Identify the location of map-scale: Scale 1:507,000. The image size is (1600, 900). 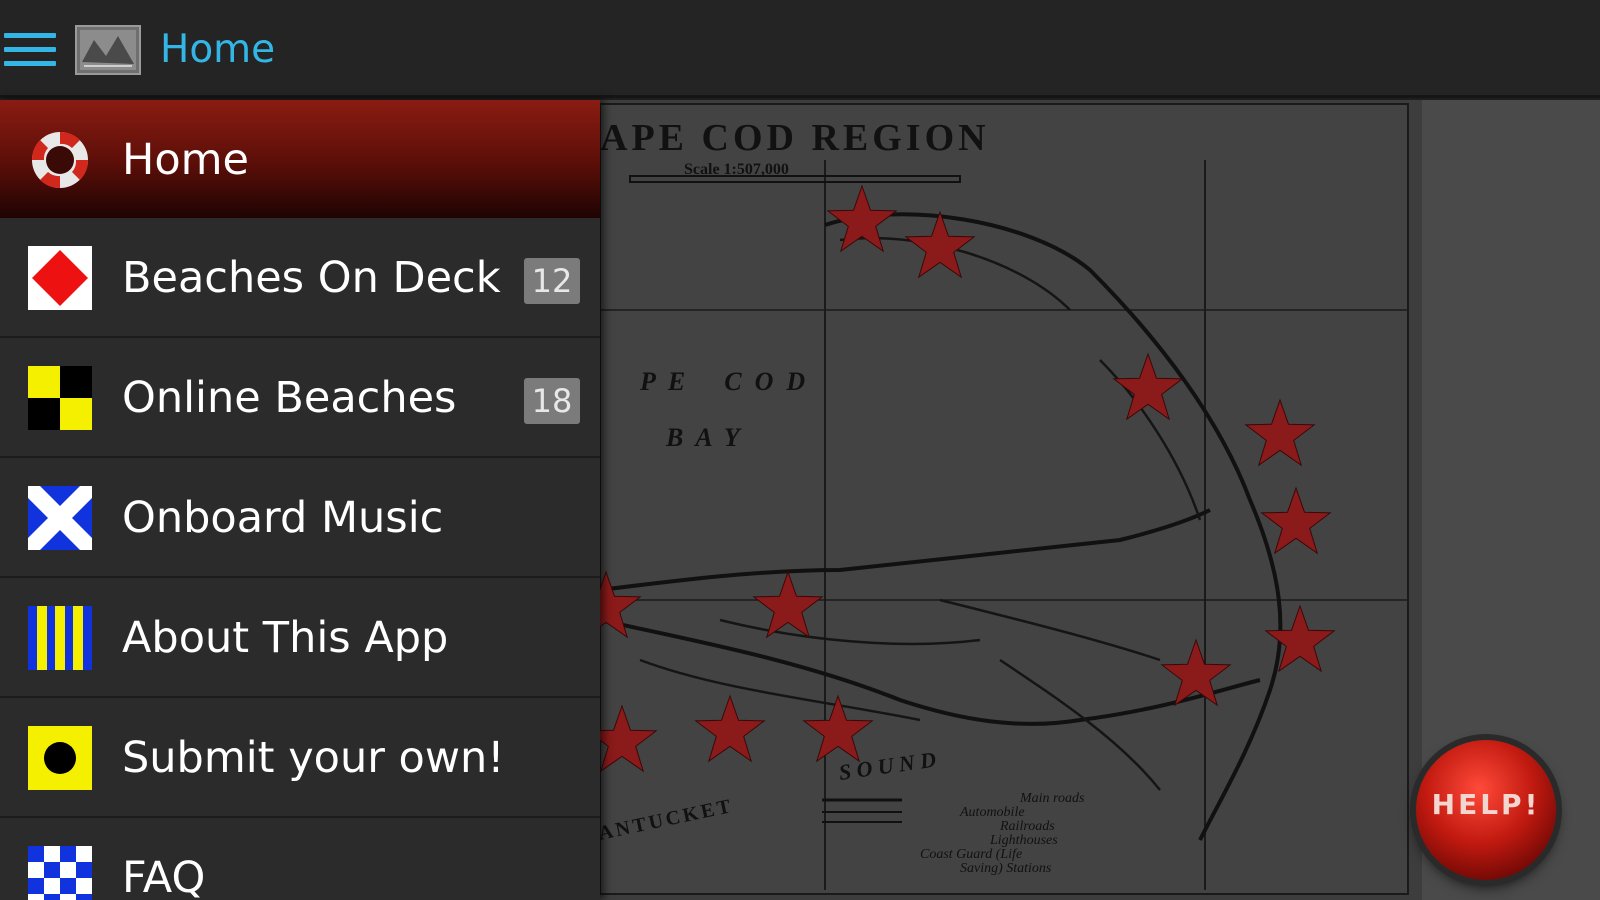
(736, 169).